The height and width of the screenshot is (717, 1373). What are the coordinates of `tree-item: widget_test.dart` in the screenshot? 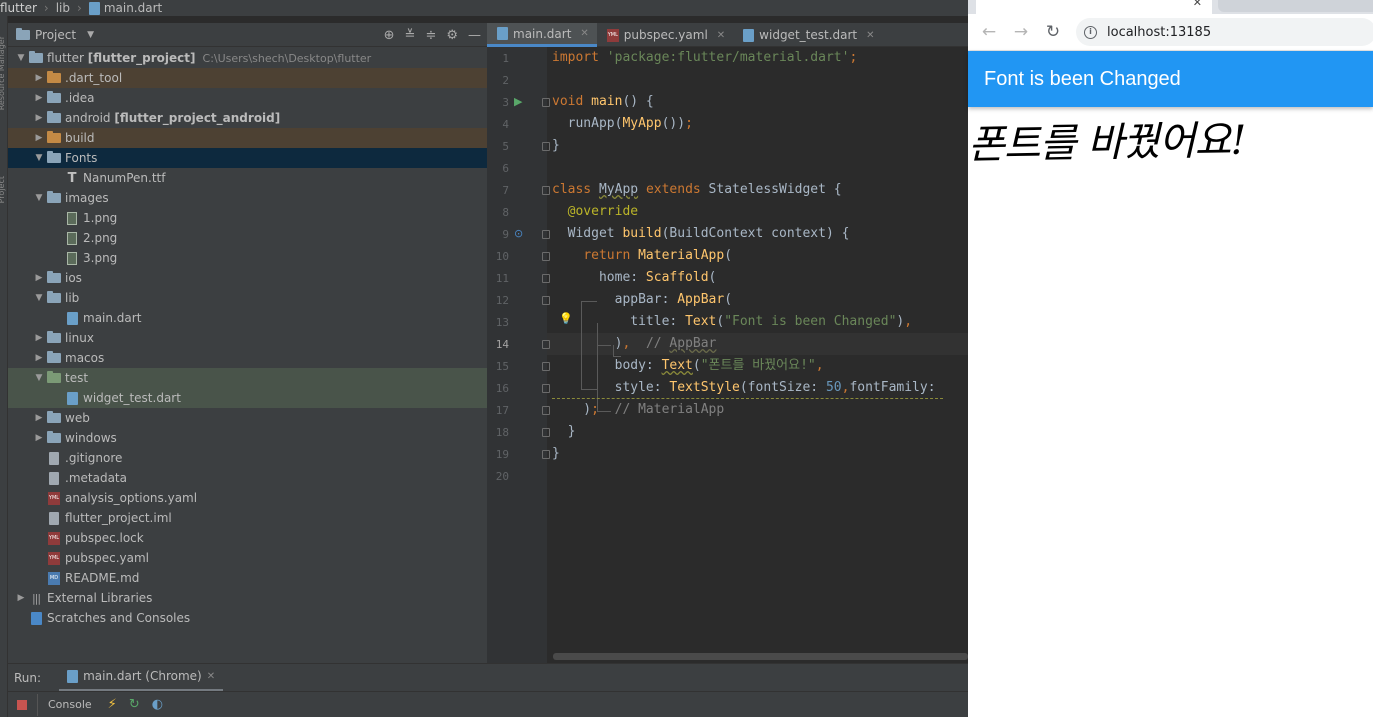 It's located at (247, 398).